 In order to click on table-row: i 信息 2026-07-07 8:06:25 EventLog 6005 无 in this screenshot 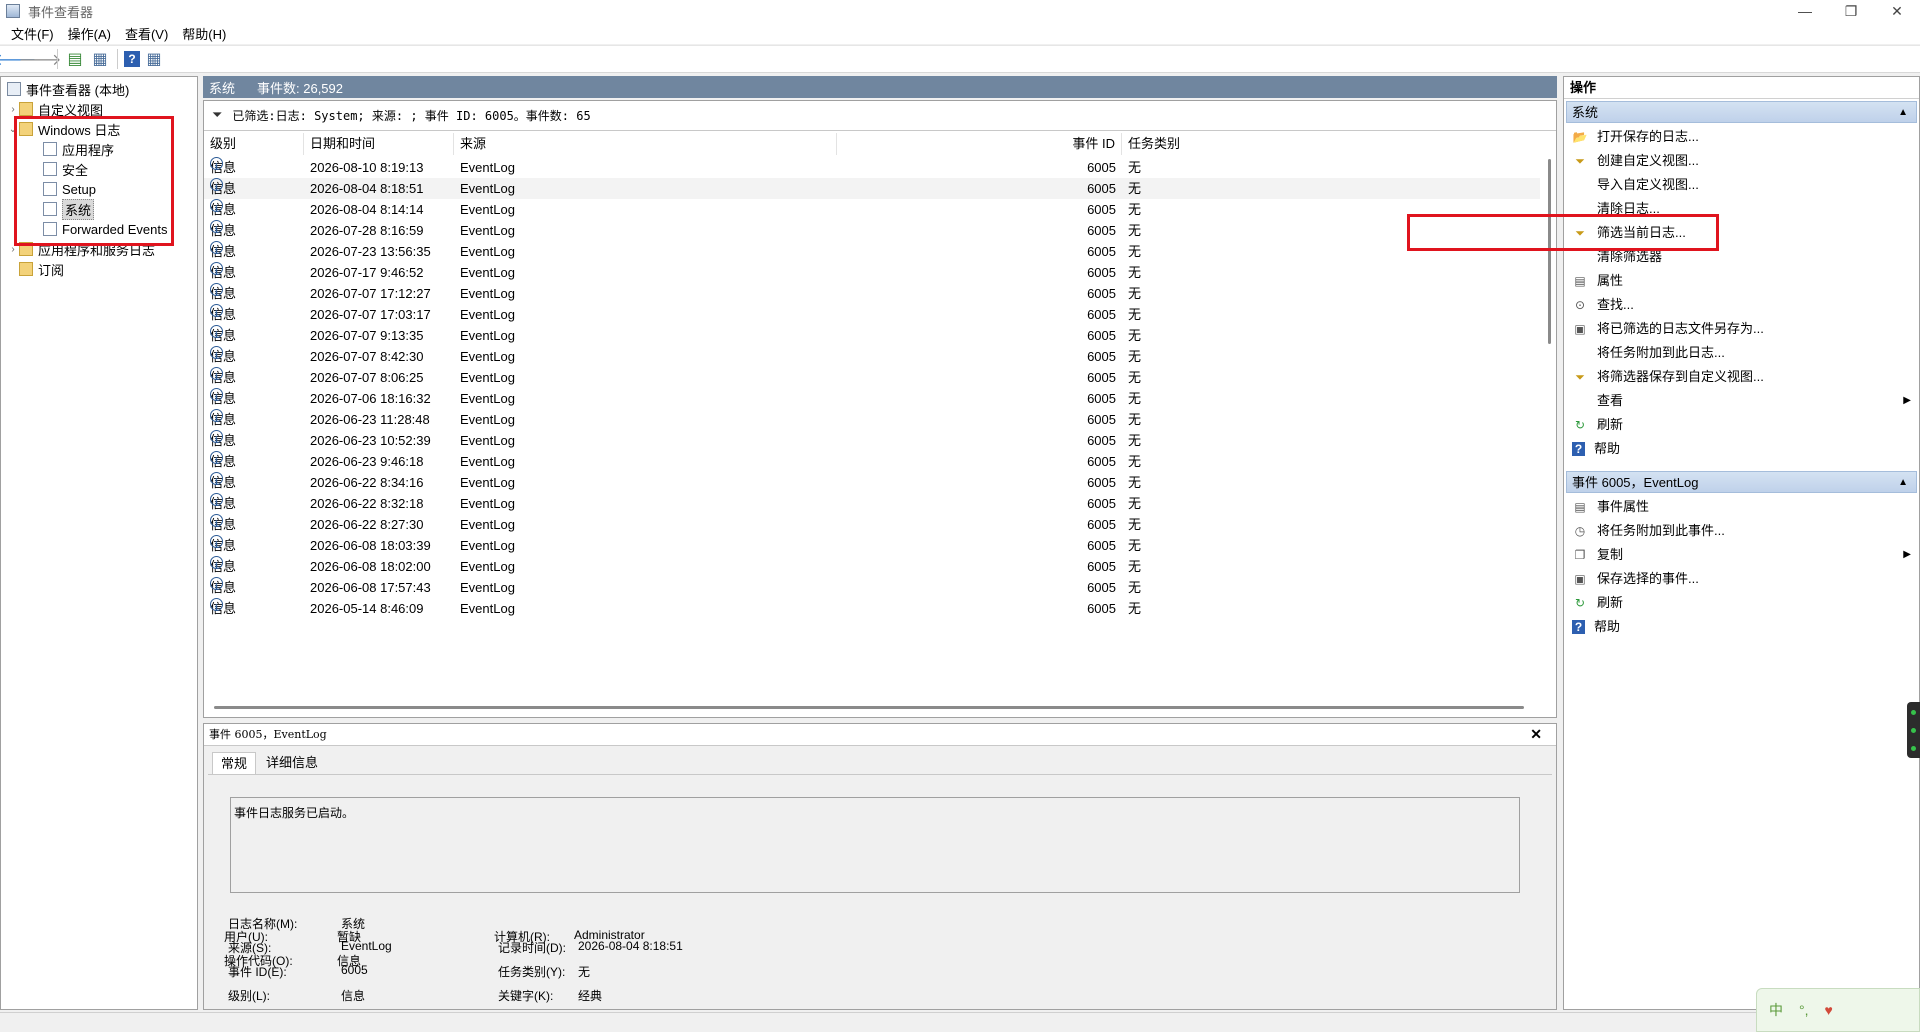, I will do `click(872, 377)`.